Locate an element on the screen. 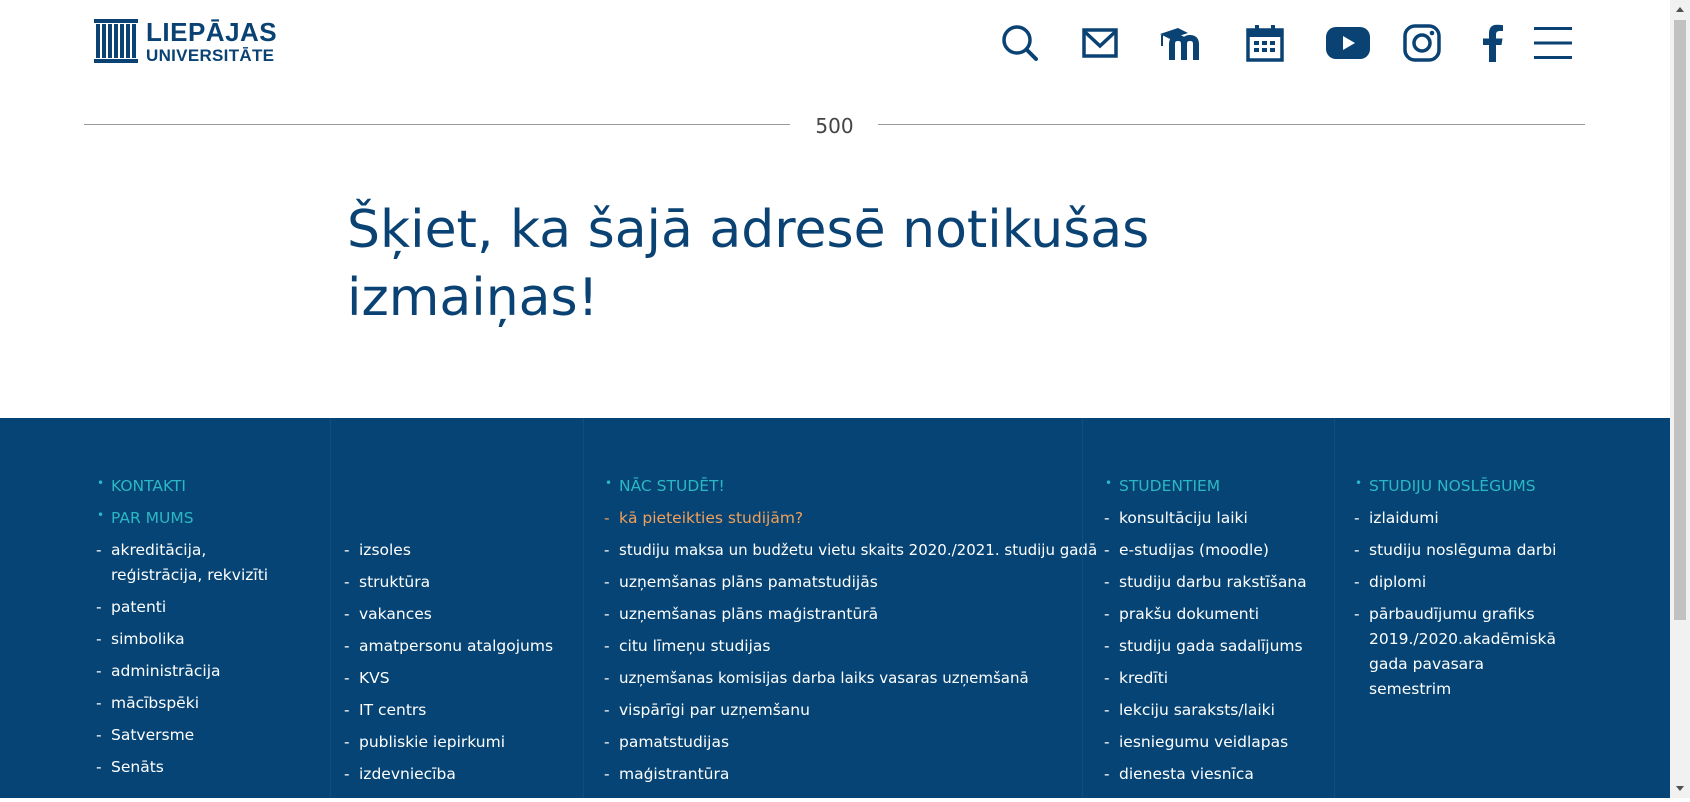 Image resolution: width=1690 pixels, height=802 pixels. footer-link: izsoles is located at coordinates (459, 550).